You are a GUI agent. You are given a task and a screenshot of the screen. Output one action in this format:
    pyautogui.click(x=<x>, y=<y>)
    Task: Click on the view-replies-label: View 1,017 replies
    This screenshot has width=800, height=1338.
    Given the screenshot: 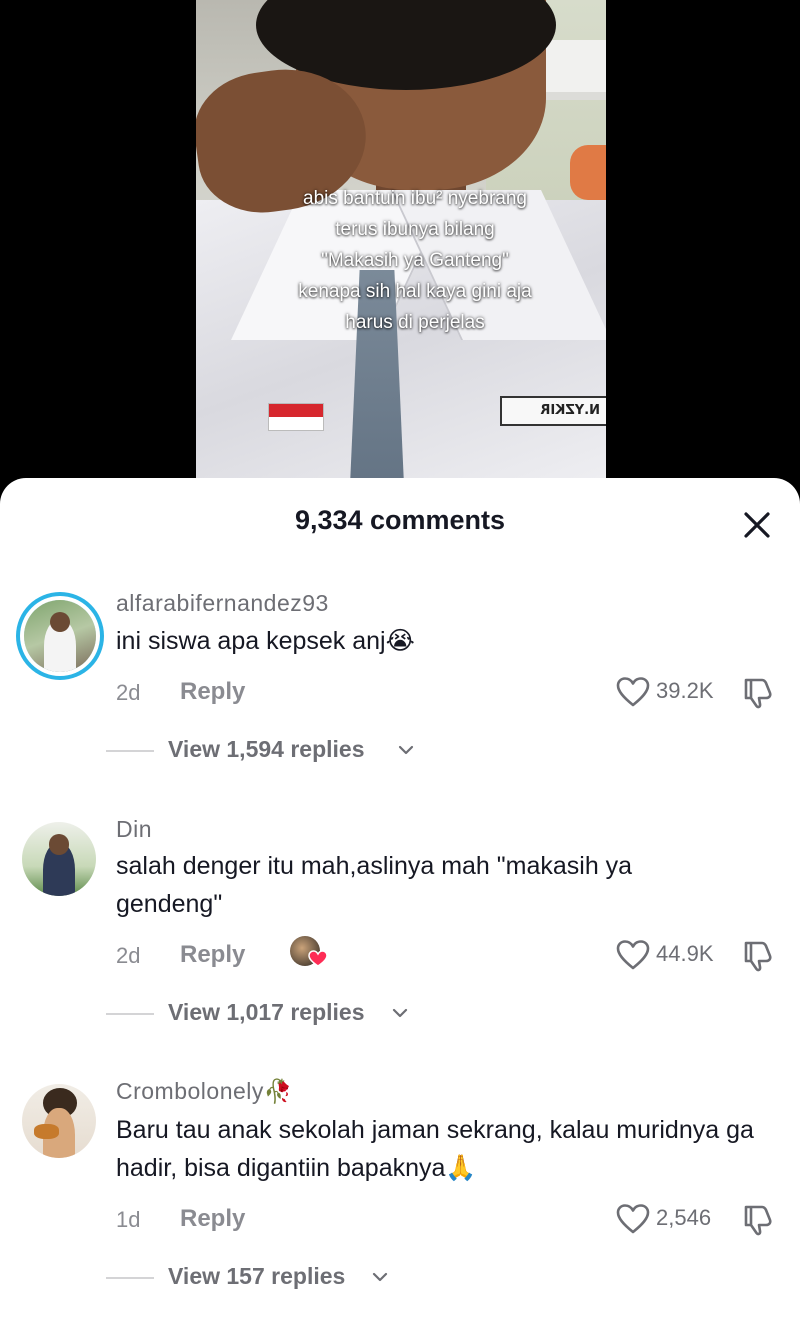 What is the action you would take?
    pyautogui.click(x=266, y=1012)
    